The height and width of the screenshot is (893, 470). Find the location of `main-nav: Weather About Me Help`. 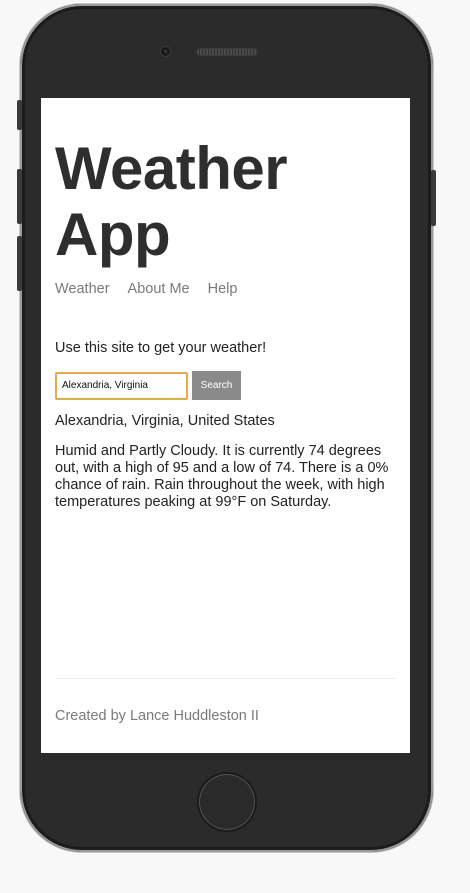

main-nav: Weather About Me Help is located at coordinates (146, 289).